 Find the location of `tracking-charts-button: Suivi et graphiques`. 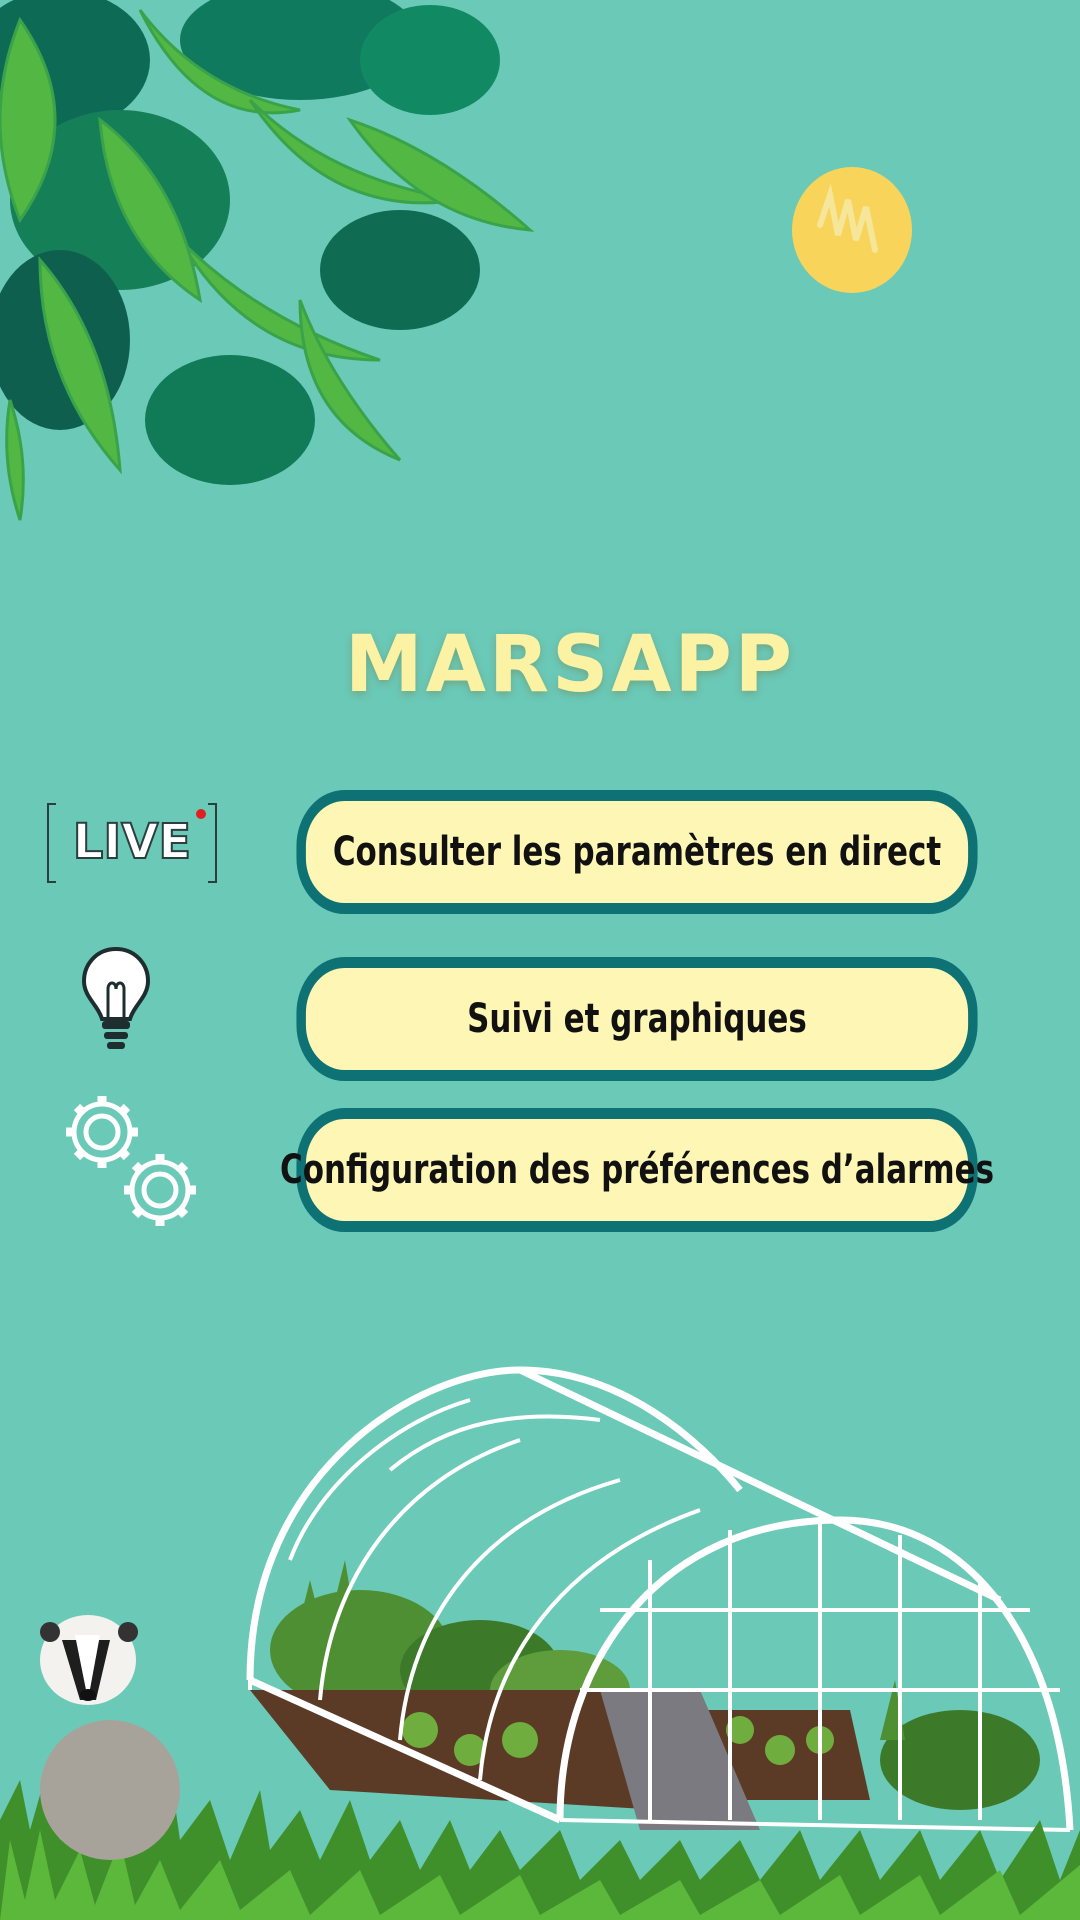

tracking-charts-button: Suivi et graphiques is located at coordinates (637, 1019).